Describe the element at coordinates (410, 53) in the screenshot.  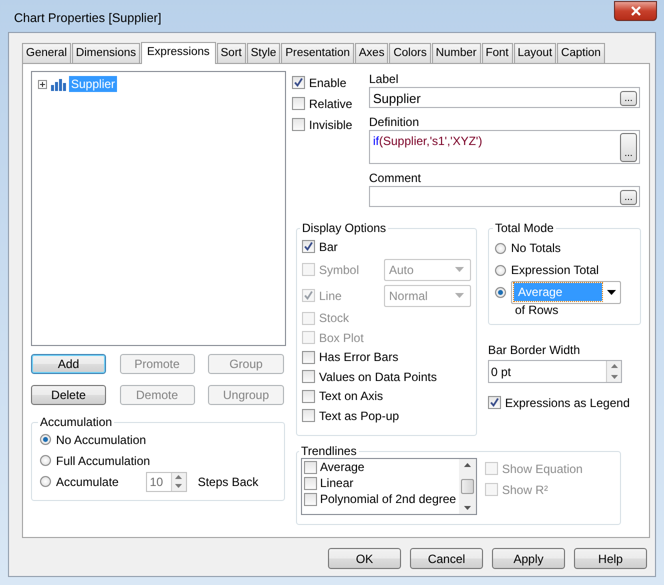
I see `tab: Colors` at that location.